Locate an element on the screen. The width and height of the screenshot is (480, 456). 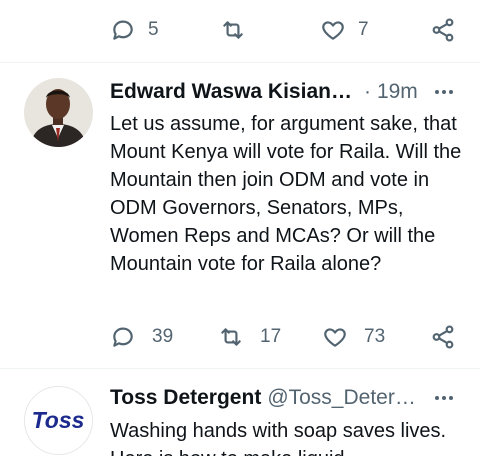
like-button: 7 is located at coordinates (344, 30).